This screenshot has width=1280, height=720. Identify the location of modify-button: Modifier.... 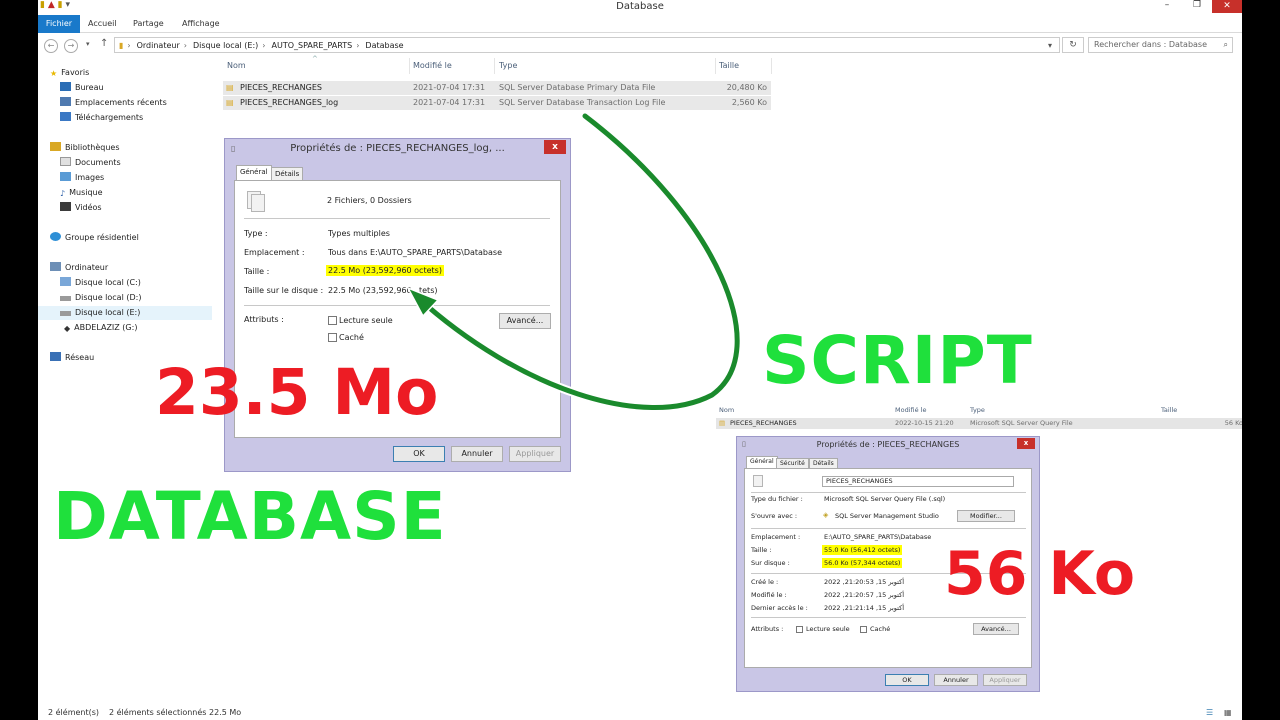
(986, 516).